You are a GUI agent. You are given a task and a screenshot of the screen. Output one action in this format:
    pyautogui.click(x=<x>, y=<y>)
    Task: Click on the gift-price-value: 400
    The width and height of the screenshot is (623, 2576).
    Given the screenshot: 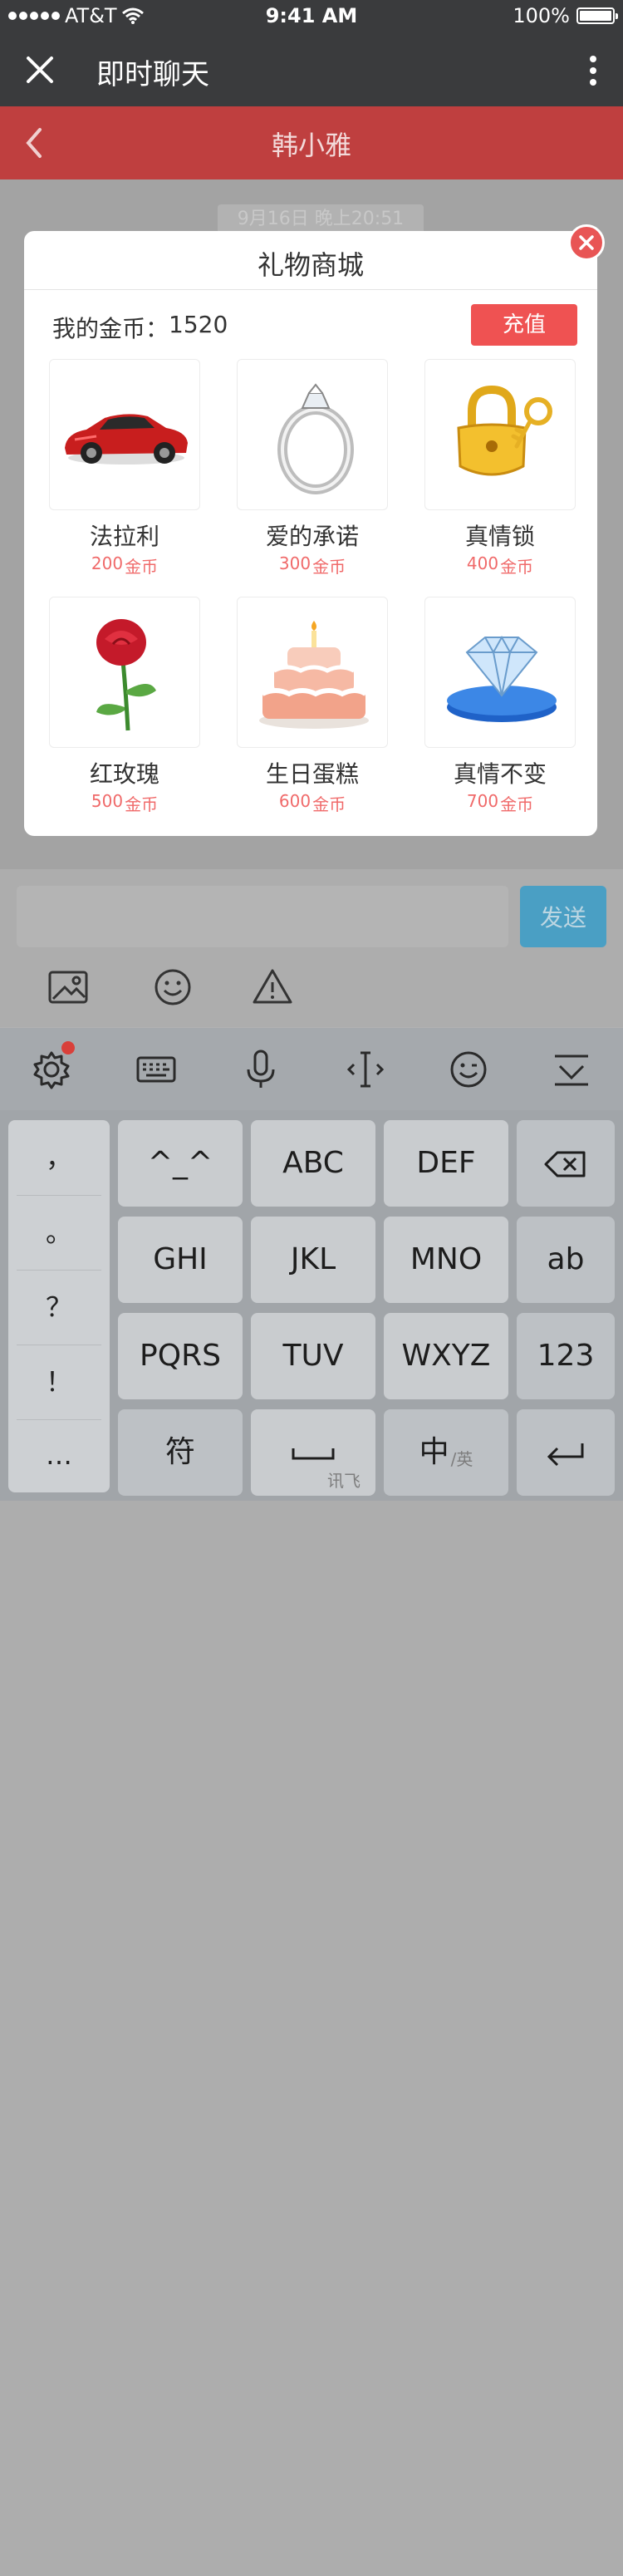 What is the action you would take?
    pyautogui.click(x=482, y=563)
    